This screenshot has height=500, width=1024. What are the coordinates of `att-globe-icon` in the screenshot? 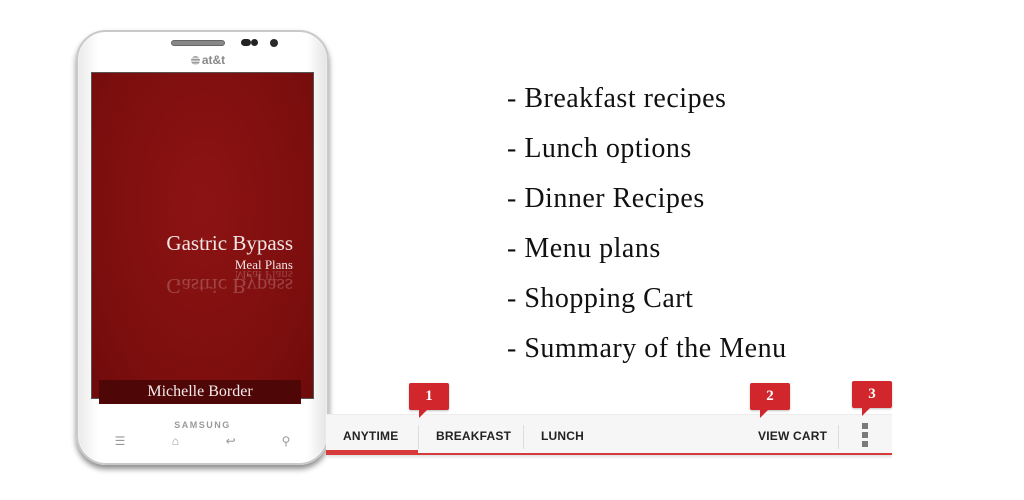 It's located at (195, 60).